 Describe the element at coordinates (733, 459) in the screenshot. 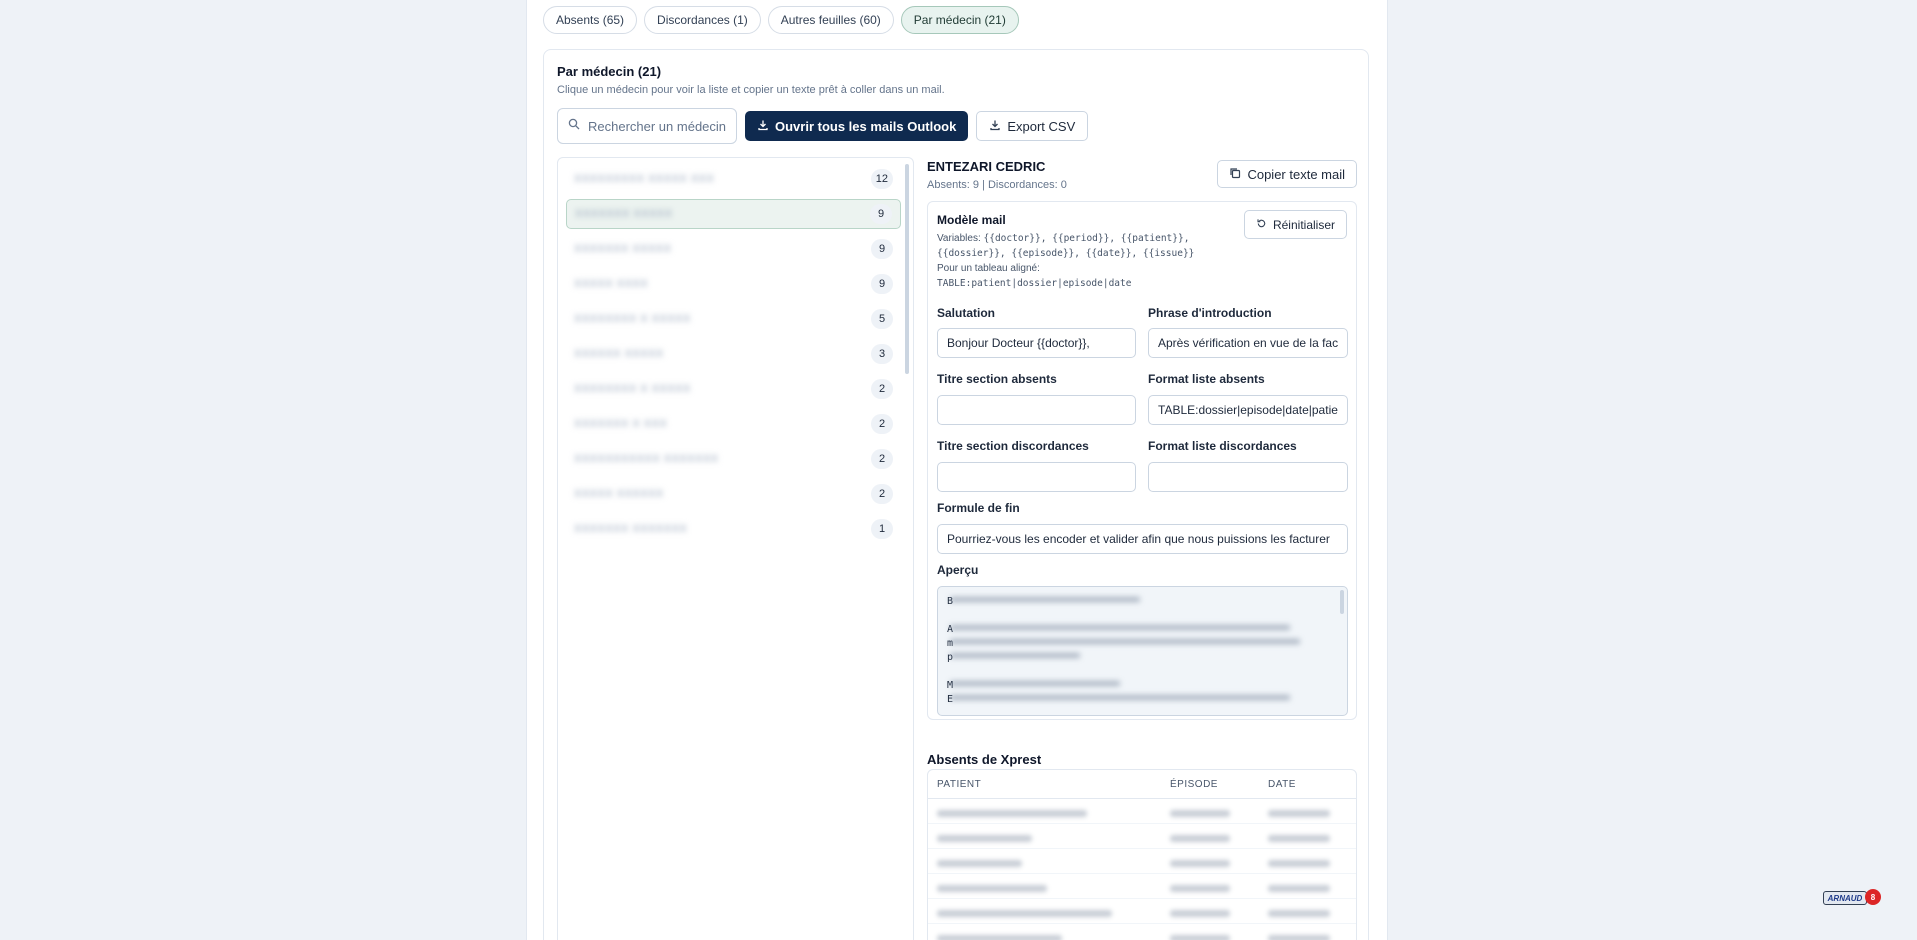

I see `doctor-list-item: XXXXXXXXXXX XXXXXXX 2` at that location.